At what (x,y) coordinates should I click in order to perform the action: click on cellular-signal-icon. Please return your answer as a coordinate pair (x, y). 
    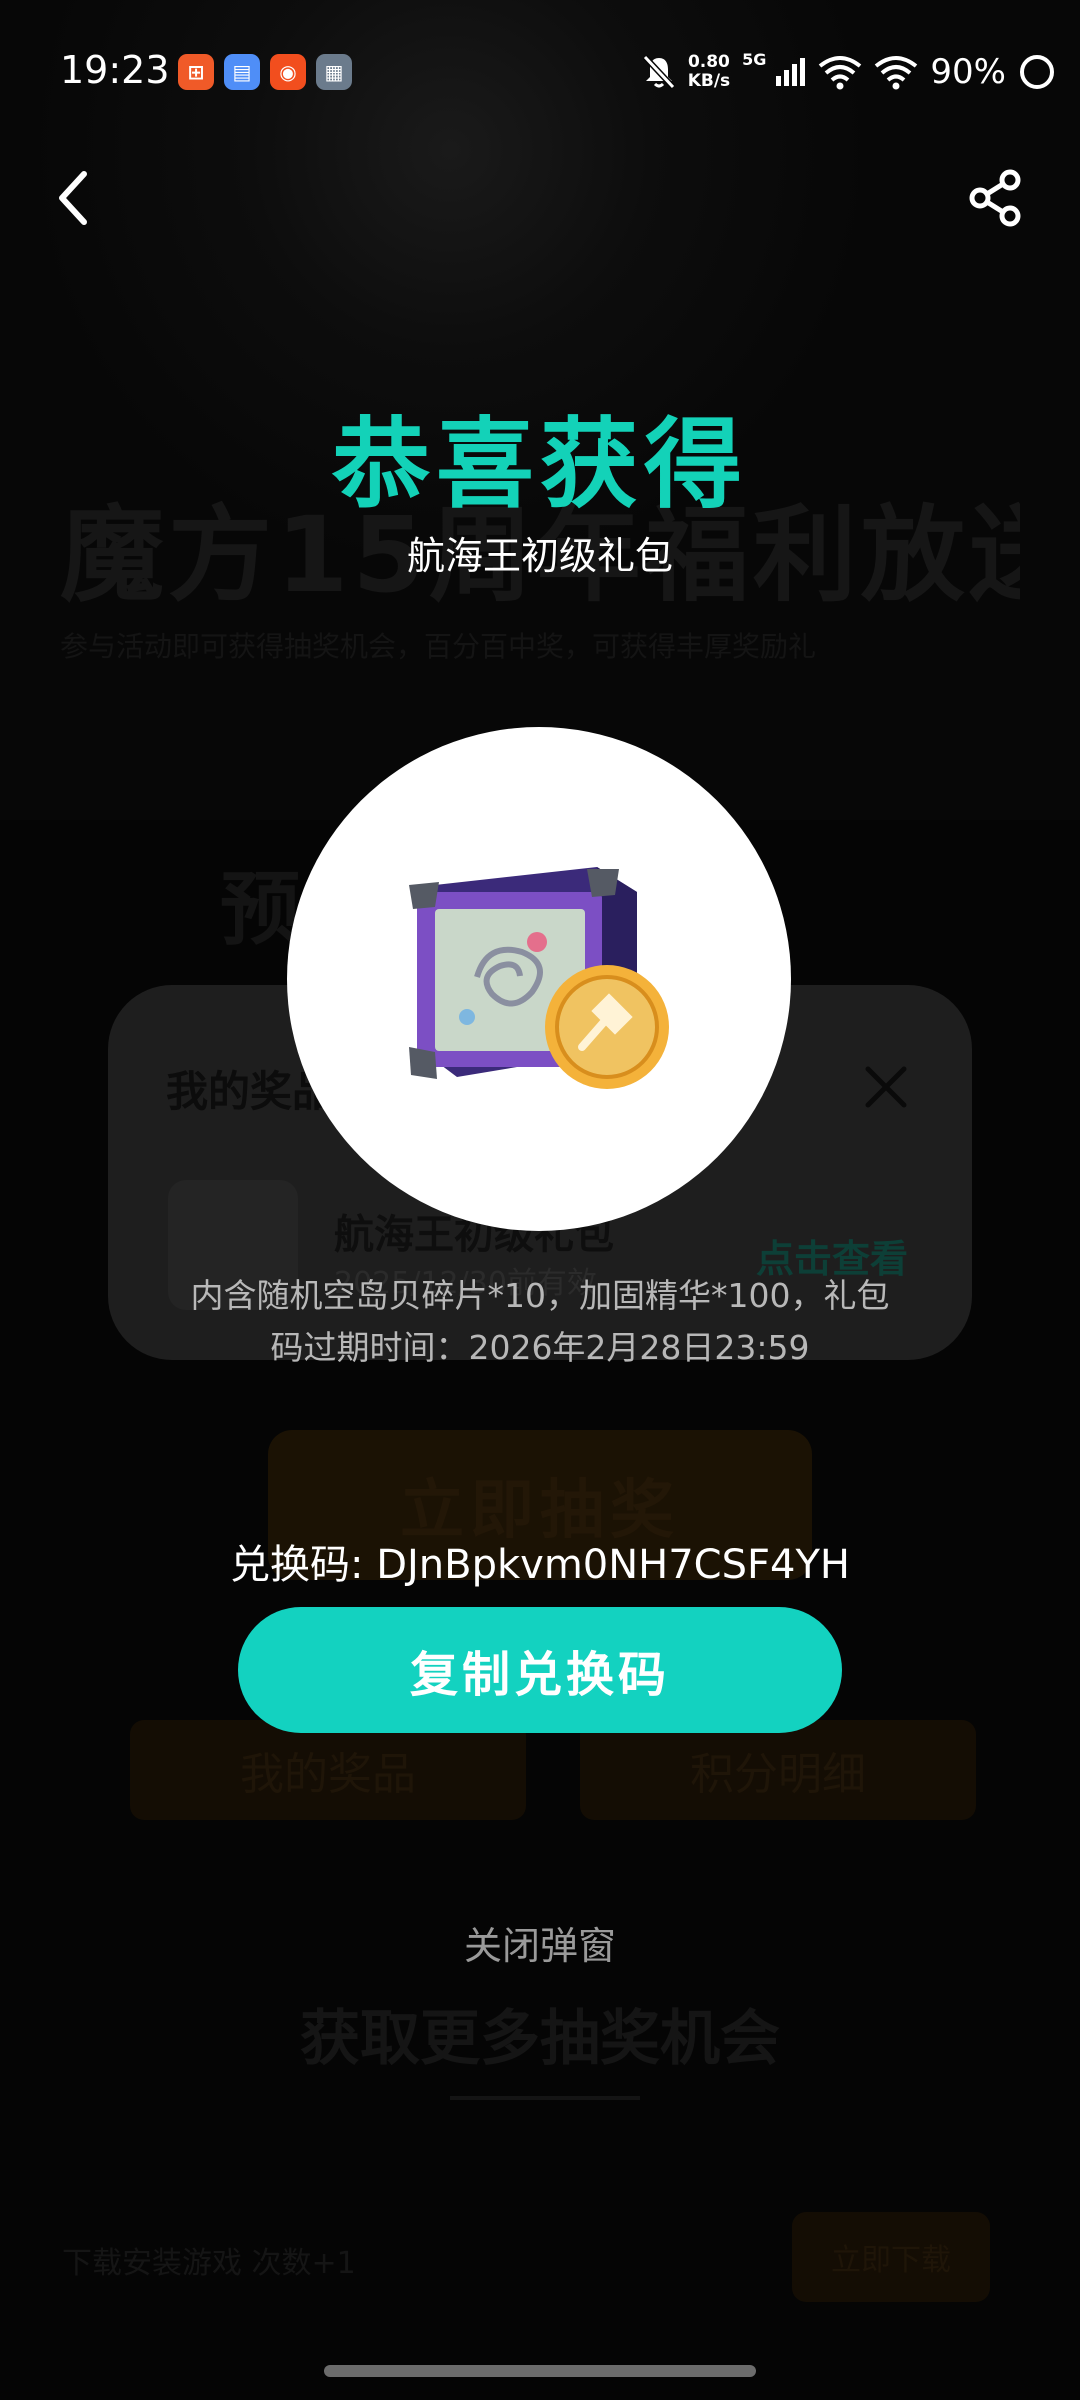
    Looking at the image, I should click on (791, 72).